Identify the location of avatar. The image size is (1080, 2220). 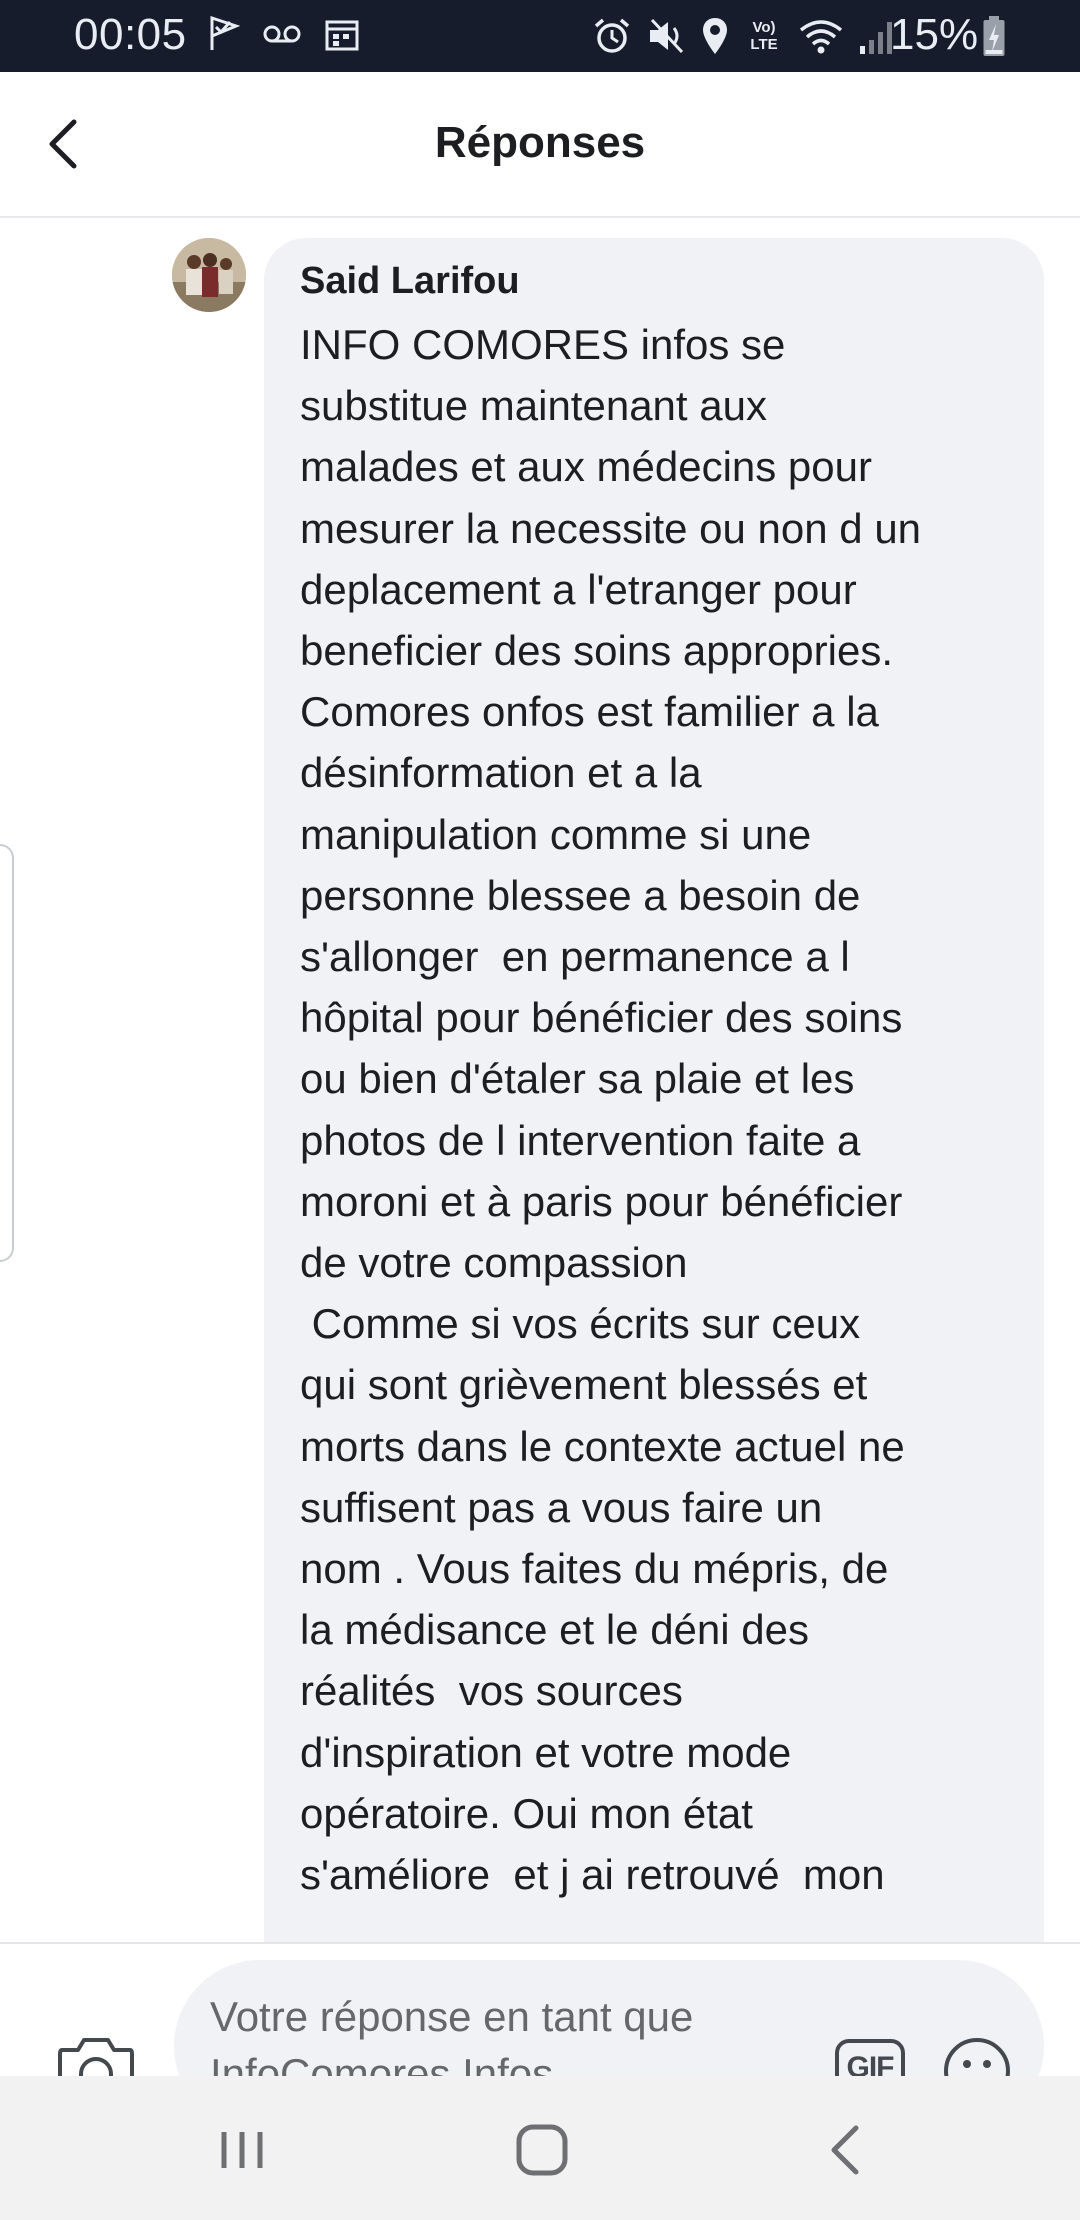
(209, 275).